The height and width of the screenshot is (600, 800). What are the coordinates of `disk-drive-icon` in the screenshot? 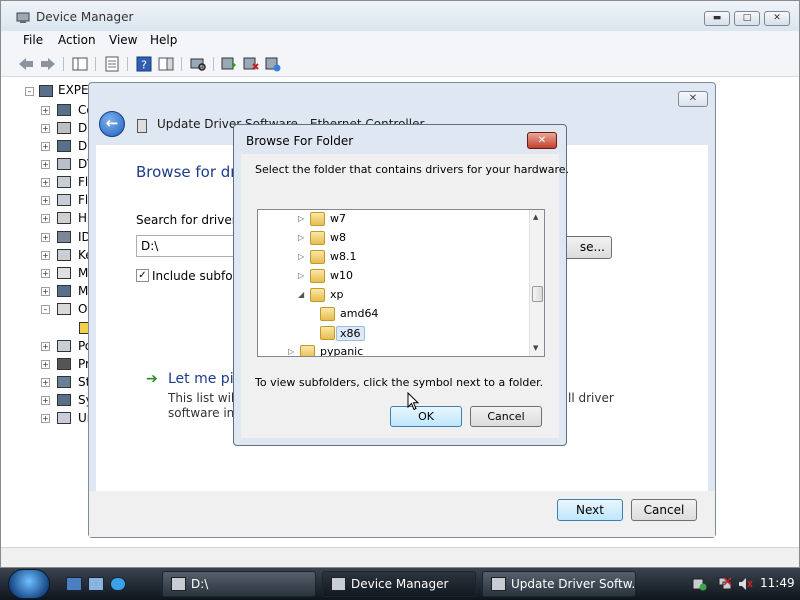 It's located at (64, 128).